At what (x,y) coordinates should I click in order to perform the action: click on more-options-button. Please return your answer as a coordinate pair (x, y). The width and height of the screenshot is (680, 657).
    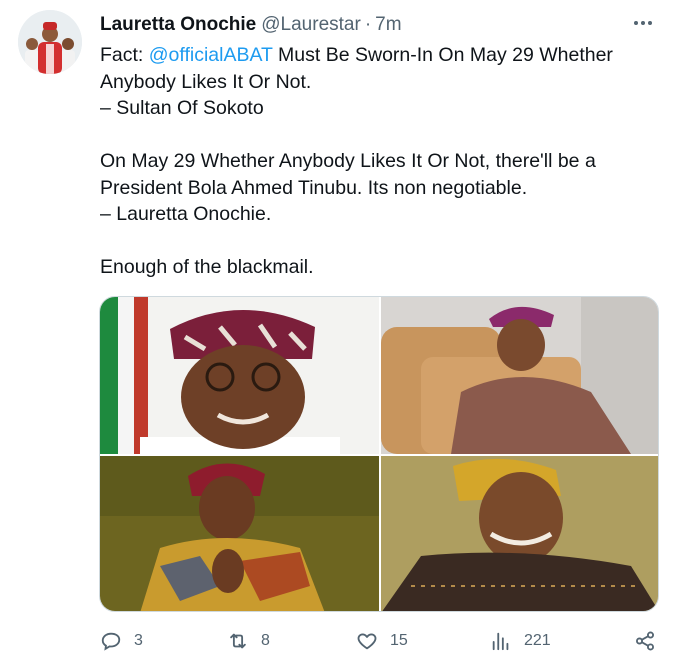
    Looking at the image, I should click on (643, 23).